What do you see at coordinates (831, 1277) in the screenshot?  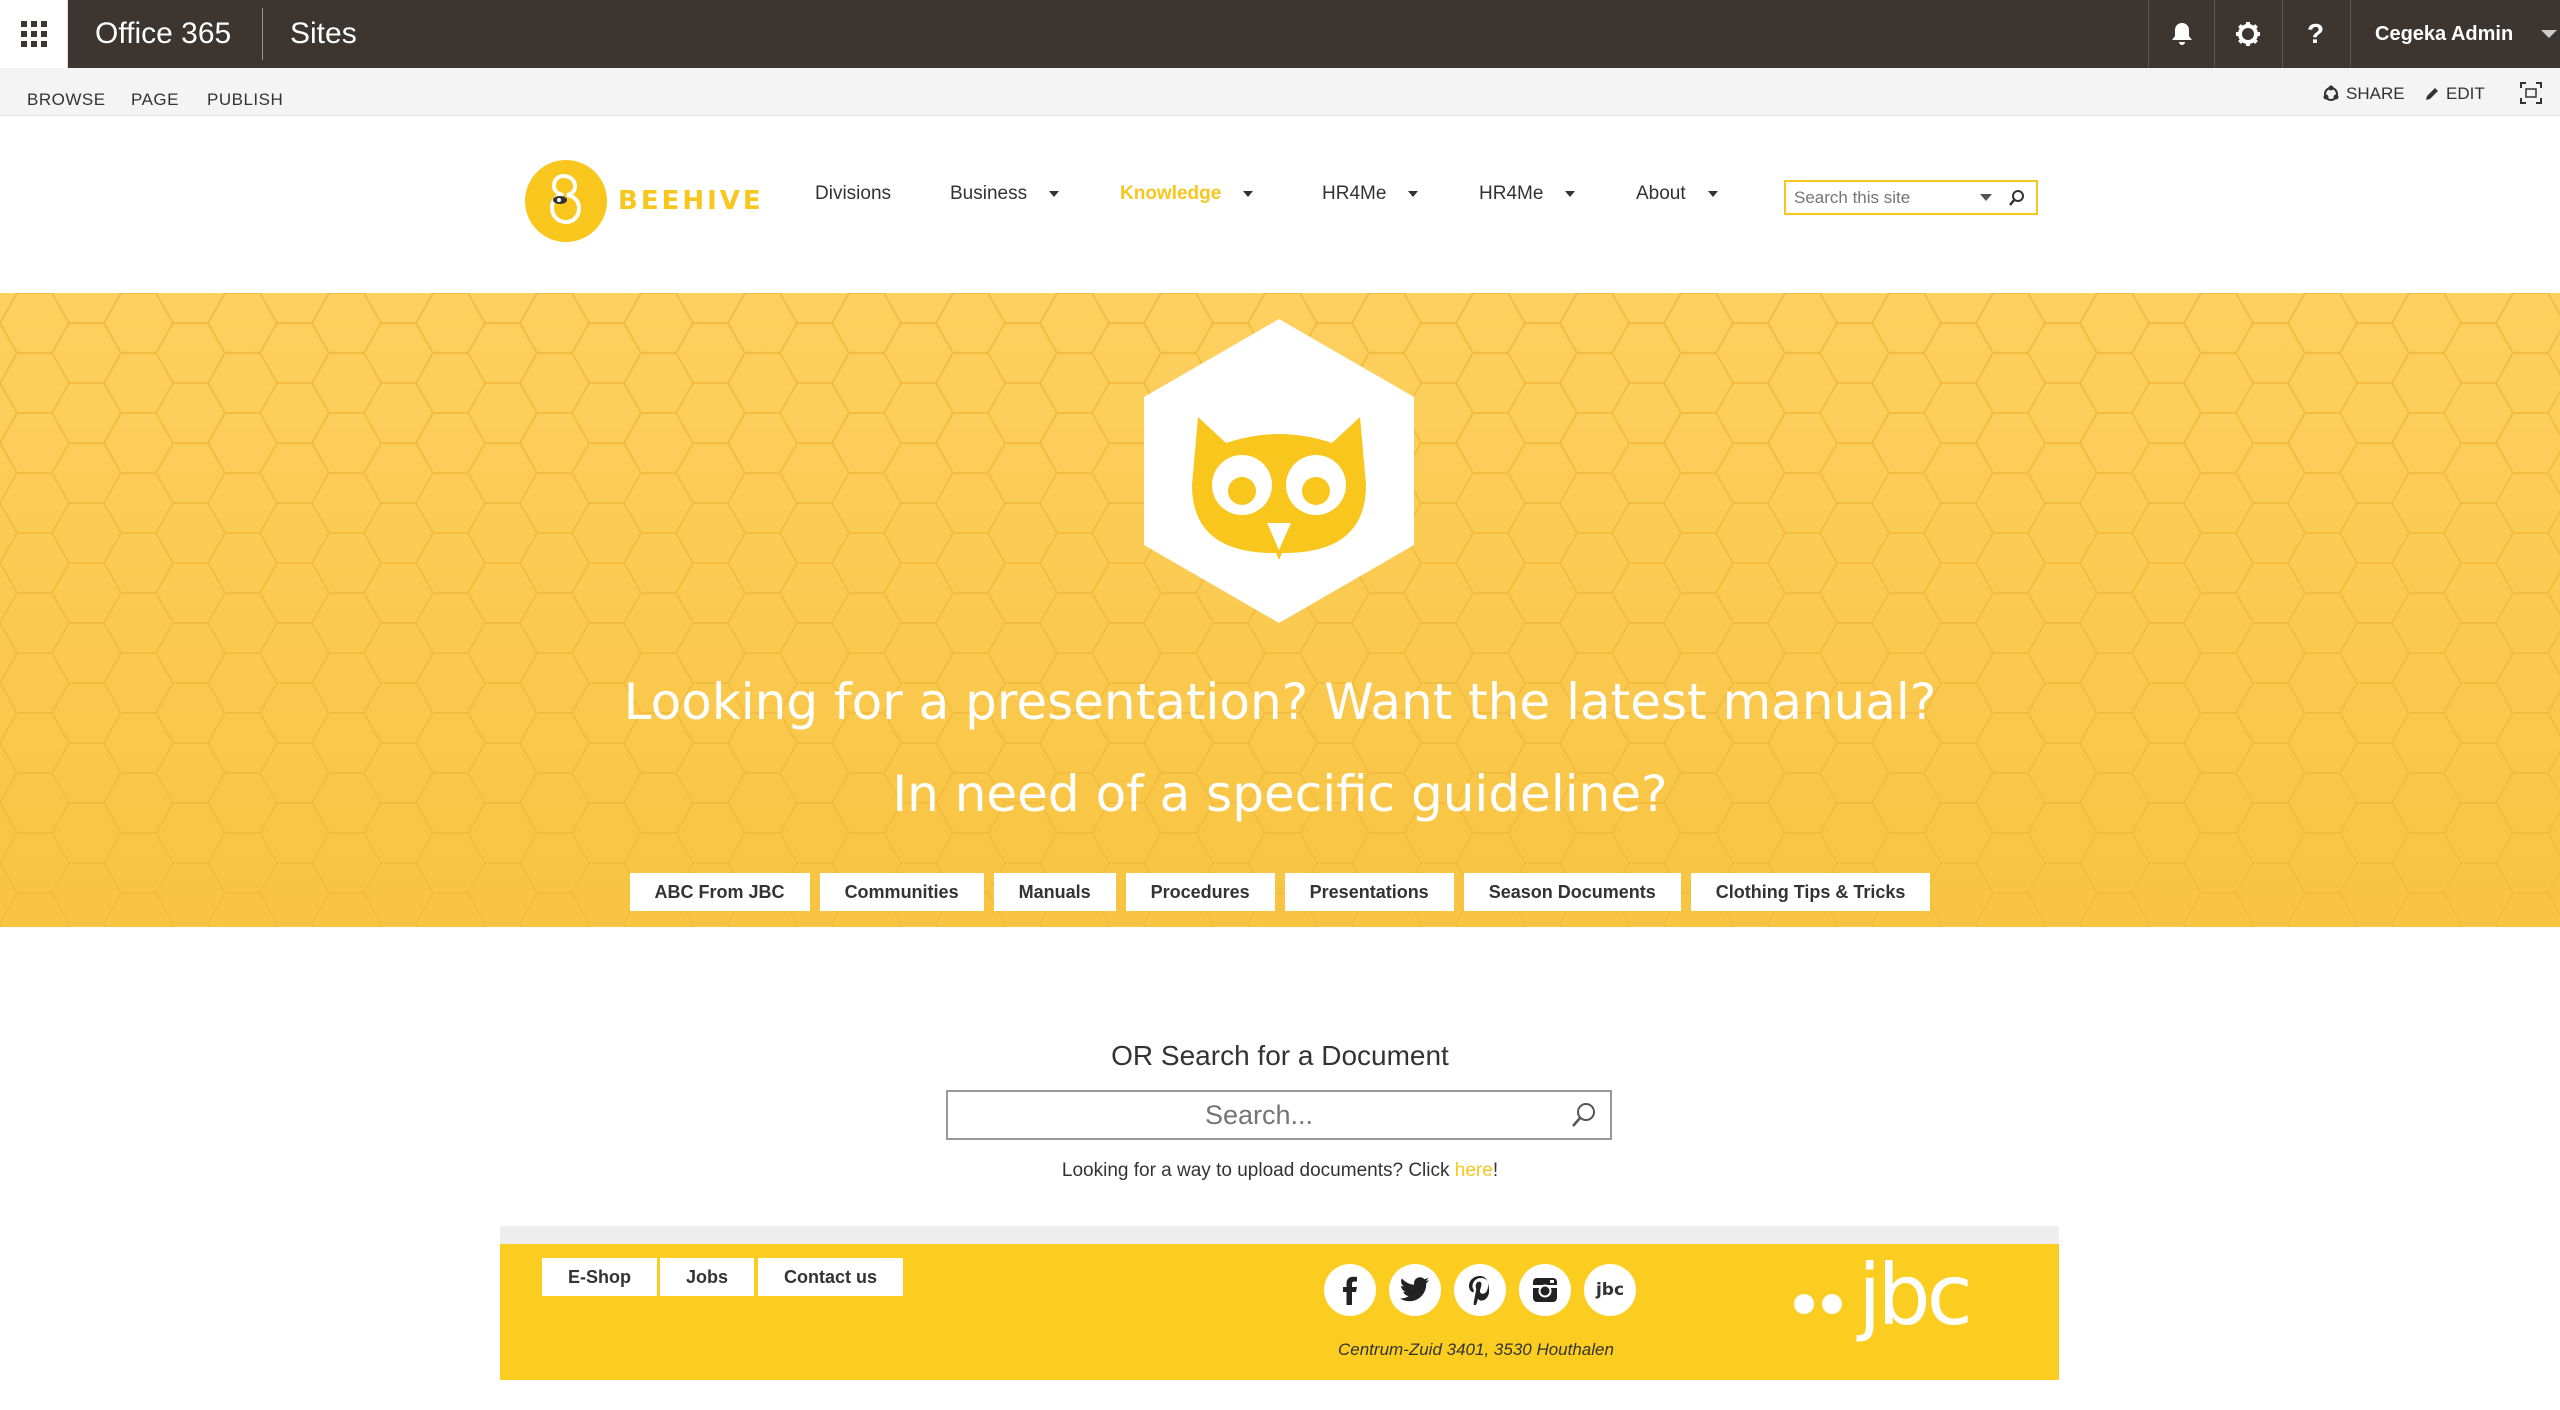 I see `contact-us-button: Contact us` at bounding box center [831, 1277].